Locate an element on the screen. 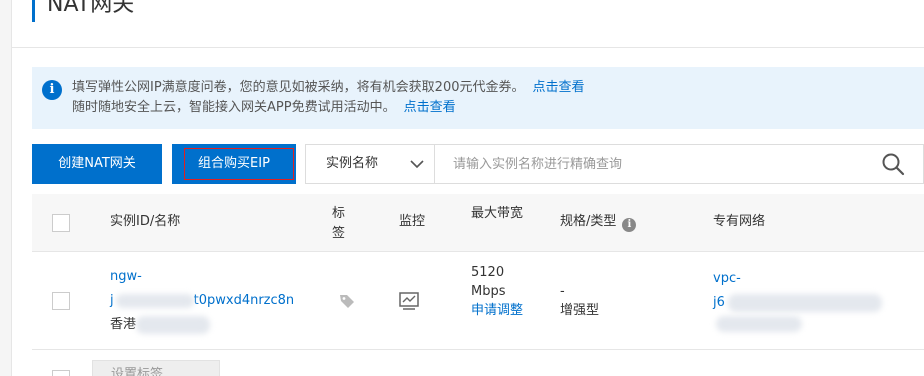 This screenshot has height=376, width=924. instance-id-line1: ngw- is located at coordinates (126, 277).